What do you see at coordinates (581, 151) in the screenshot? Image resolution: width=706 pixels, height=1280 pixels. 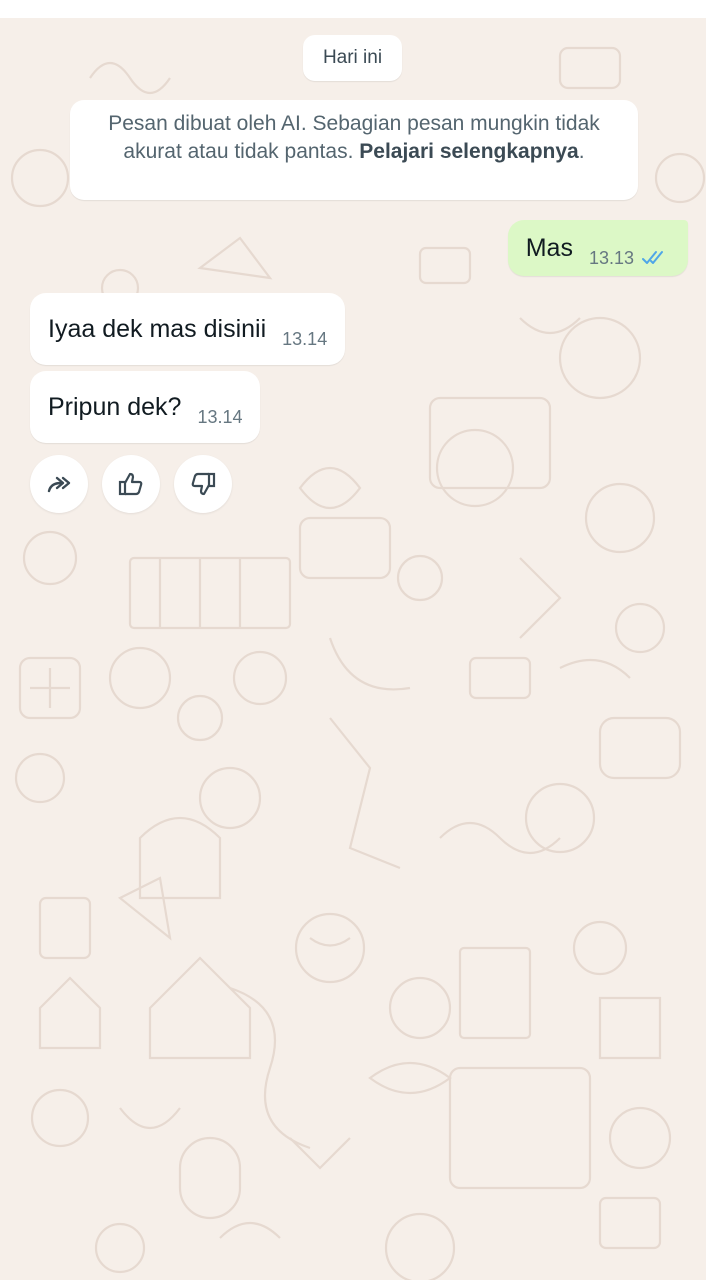 I see `ai-notice-suffix: .` at bounding box center [581, 151].